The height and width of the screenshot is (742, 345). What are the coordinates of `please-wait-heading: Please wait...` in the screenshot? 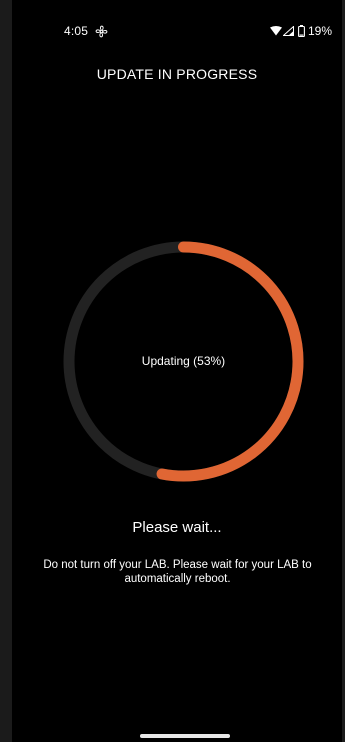 It's located at (177, 527).